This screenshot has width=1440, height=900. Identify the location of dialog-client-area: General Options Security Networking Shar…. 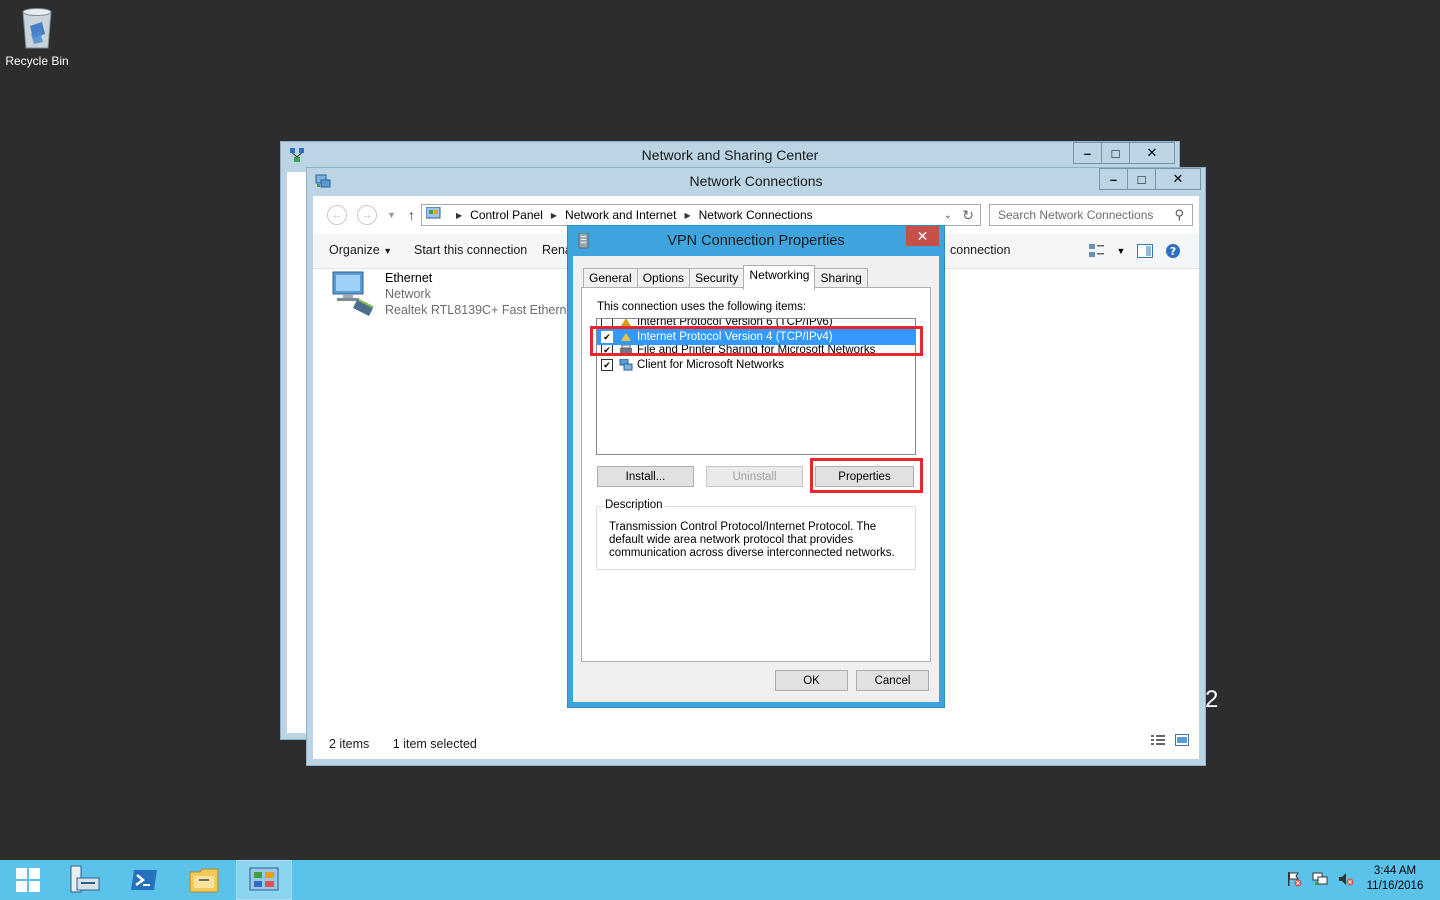
(756, 479).